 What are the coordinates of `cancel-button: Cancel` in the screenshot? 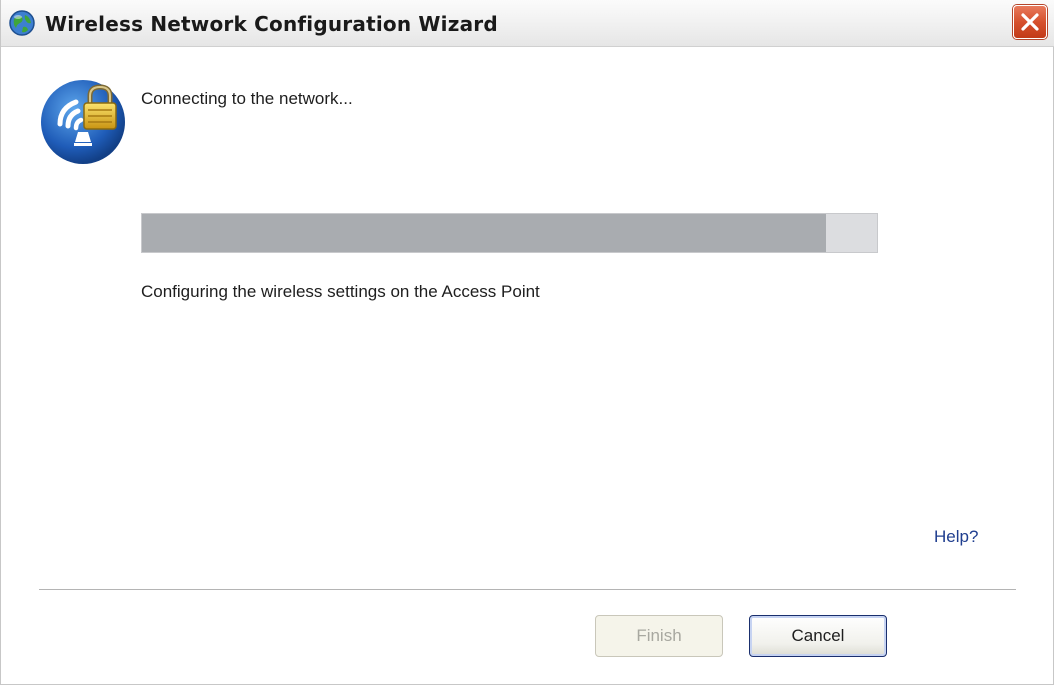 It's located at (818, 636).